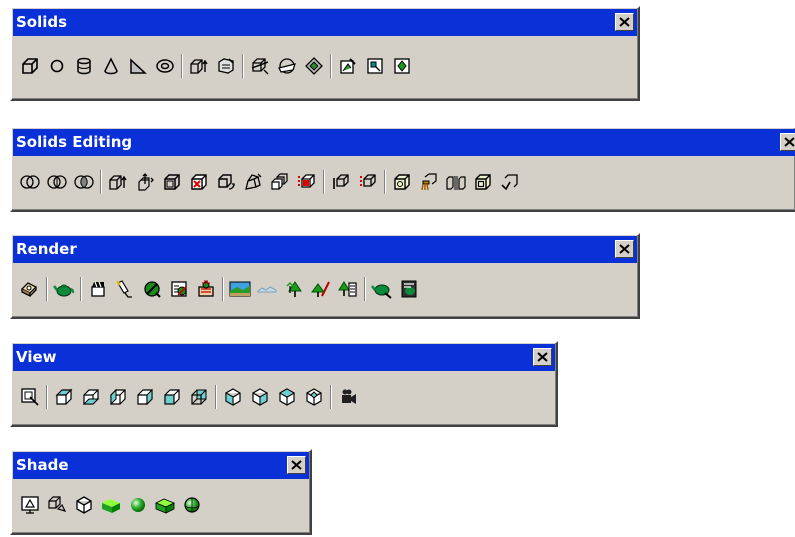  I want to click on interference-icon, so click(314, 66).